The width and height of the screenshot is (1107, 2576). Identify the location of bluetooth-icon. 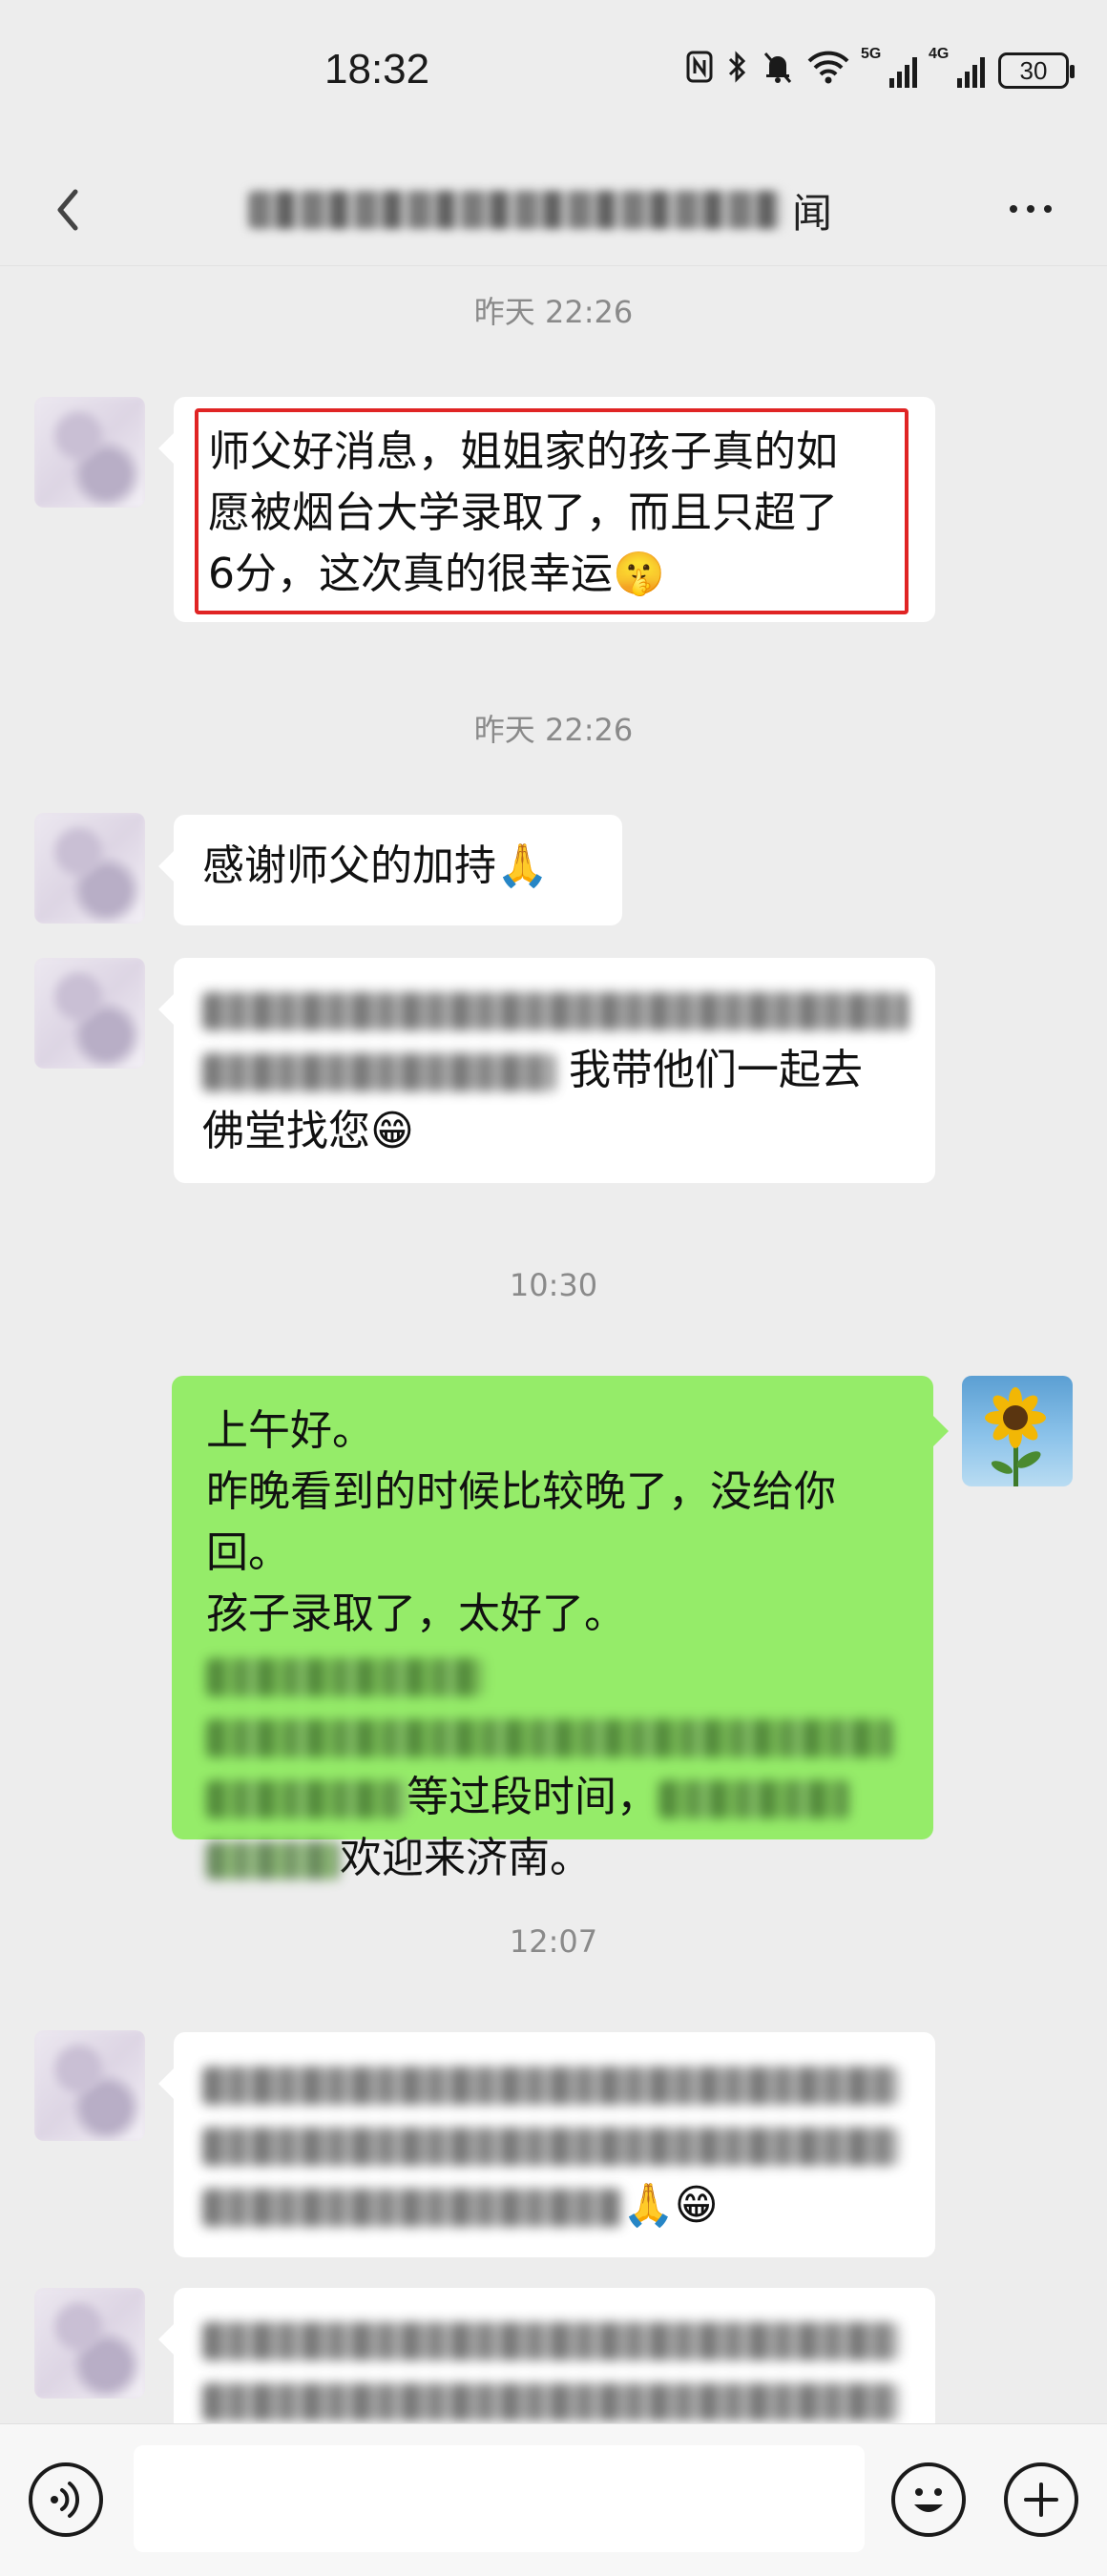
(737, 71).